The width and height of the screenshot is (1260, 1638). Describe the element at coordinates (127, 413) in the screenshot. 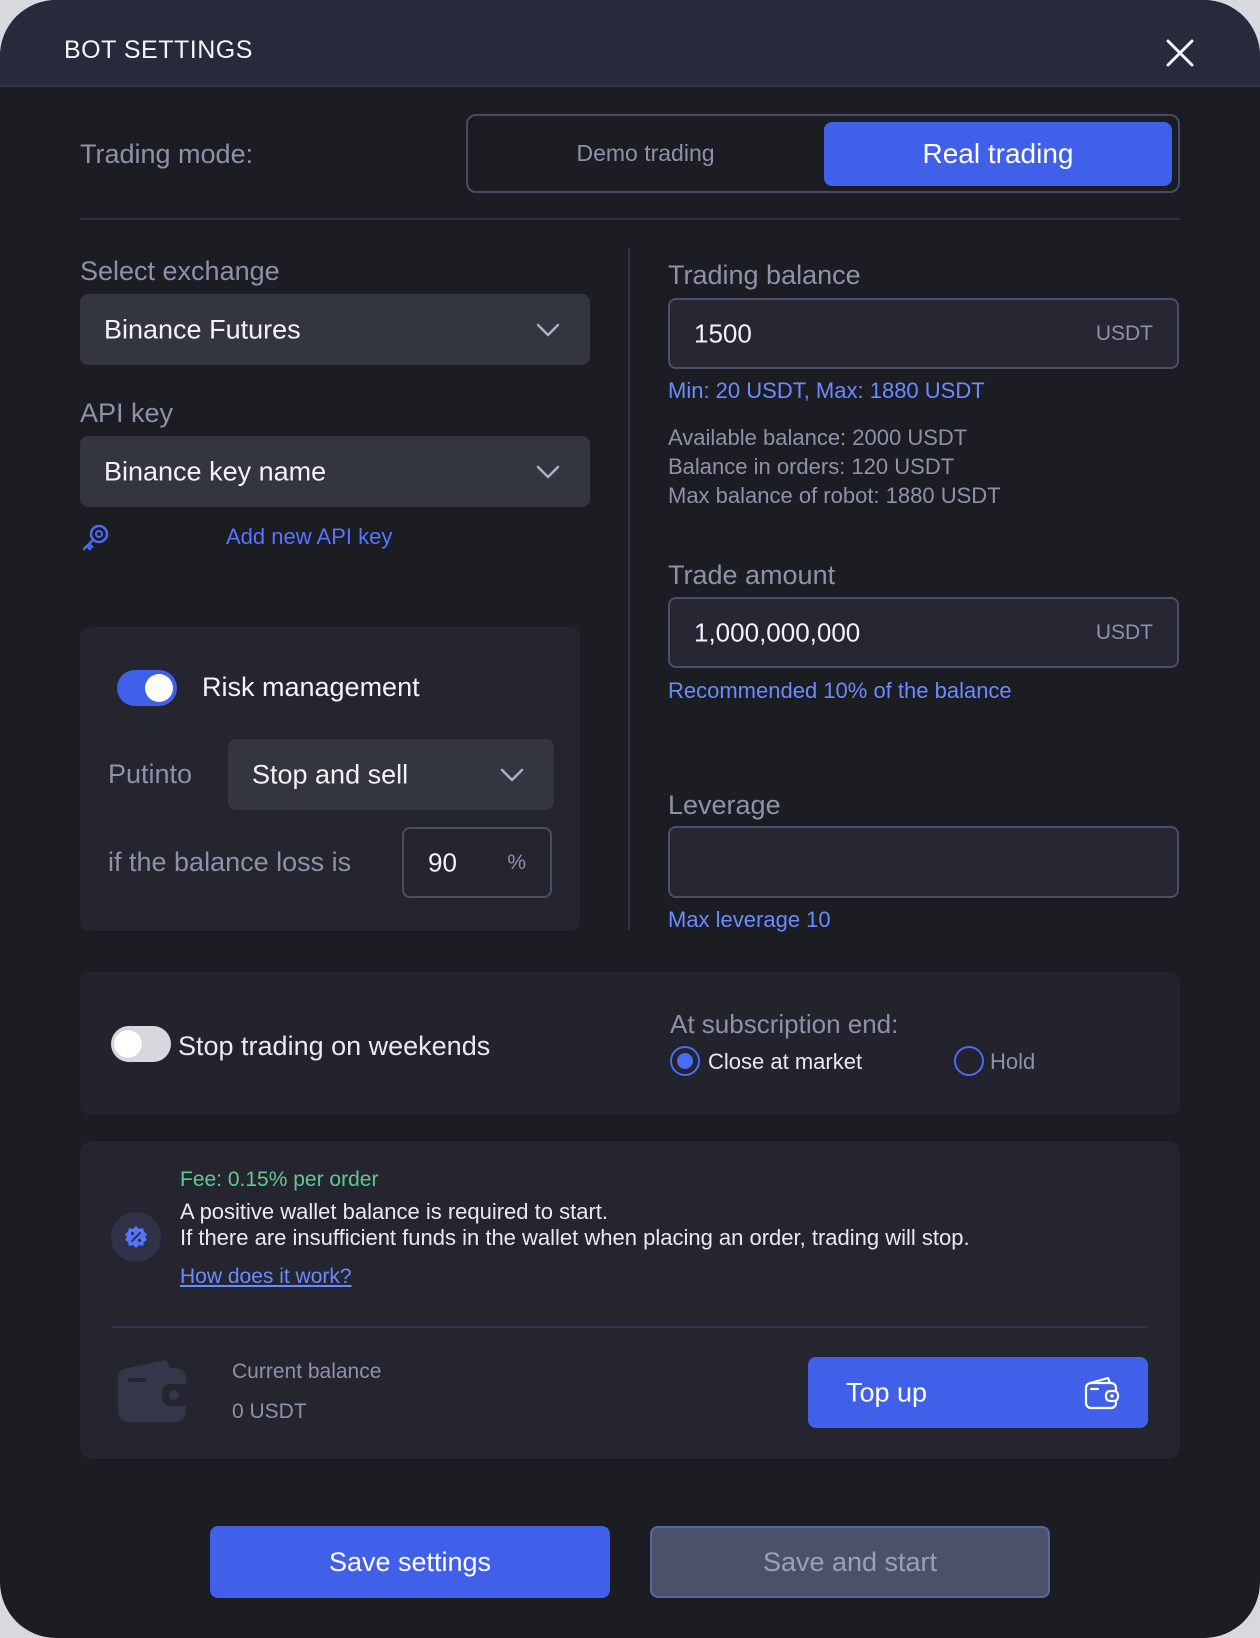

I see `api-key-label: API key` at that location.